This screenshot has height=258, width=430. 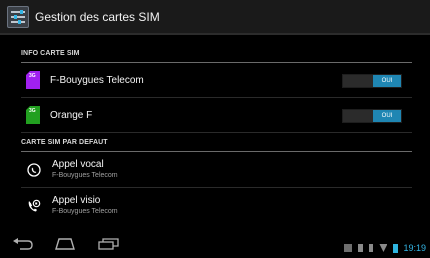 I want to click on status-area: 19:19, so click(x=382, y=248).